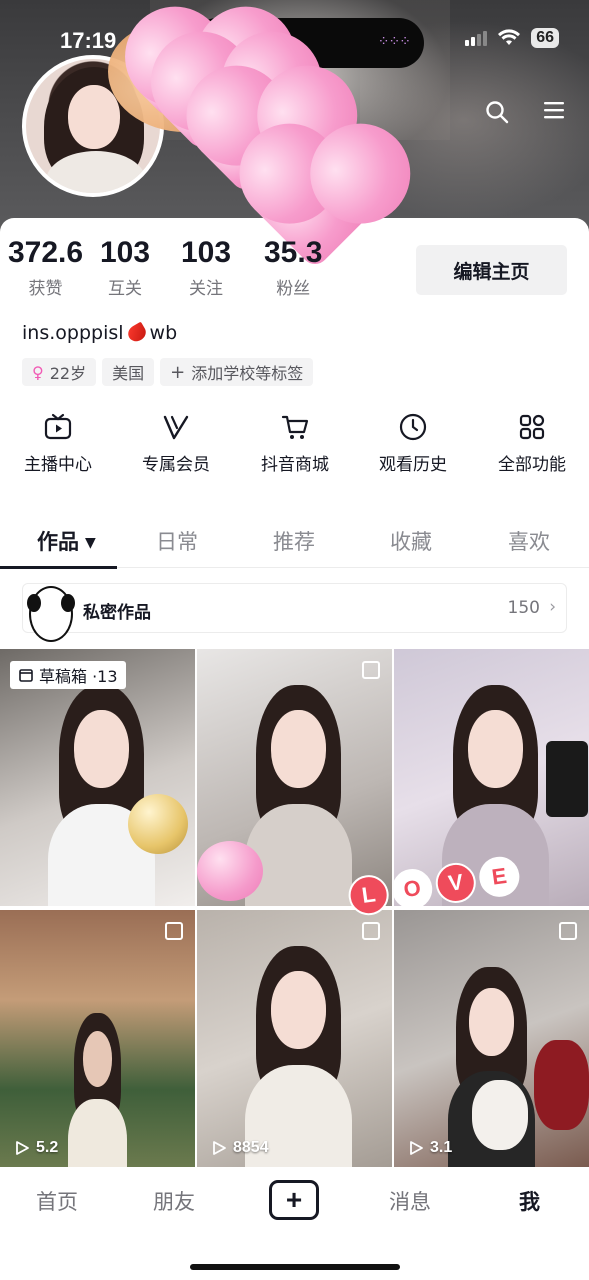  What do you see at coordinates (136, 333) in the screenshot?
I see `chili-emoji-icon` at bounding box center [136, 333].